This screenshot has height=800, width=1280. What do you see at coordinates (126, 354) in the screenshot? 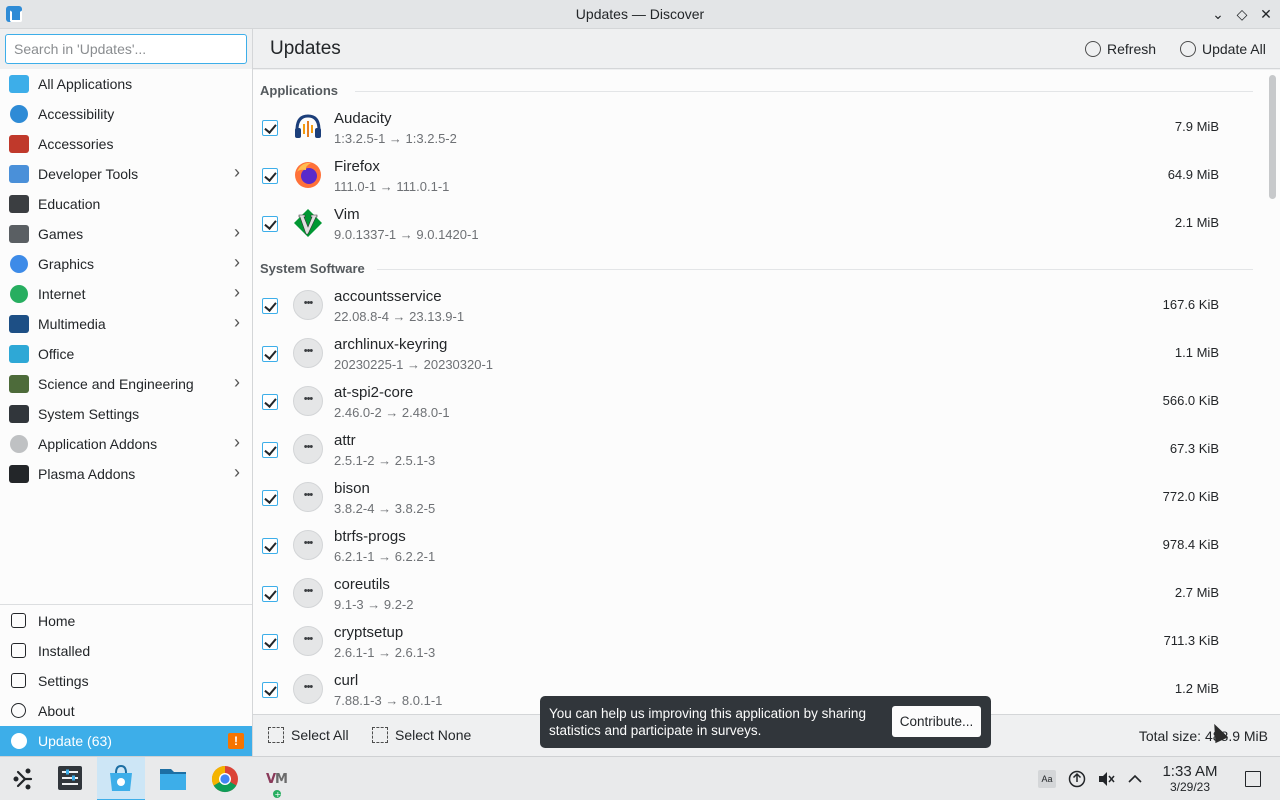
I see `sidebar-item-office: Office` at bounding box center [126, 354].